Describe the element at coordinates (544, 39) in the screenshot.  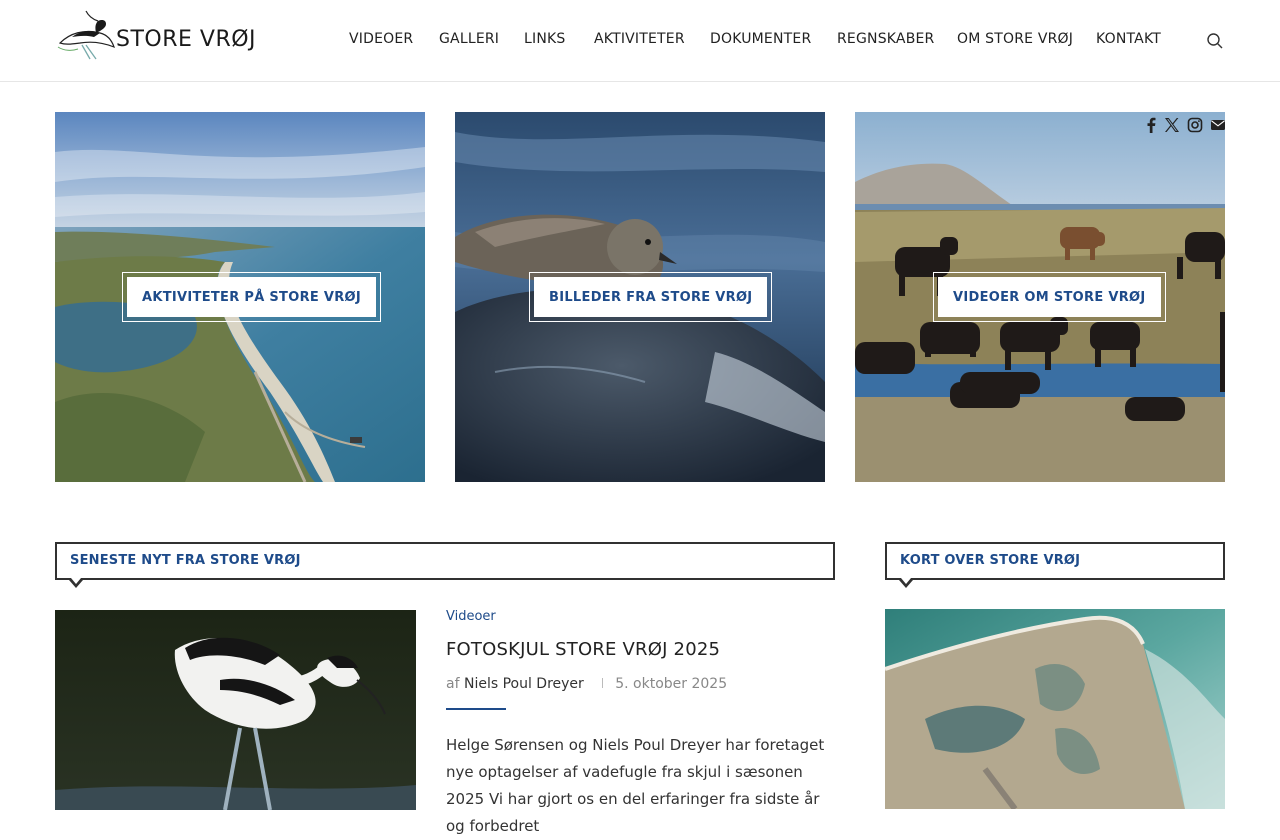
I see `nav-links: LINKS` at that location.